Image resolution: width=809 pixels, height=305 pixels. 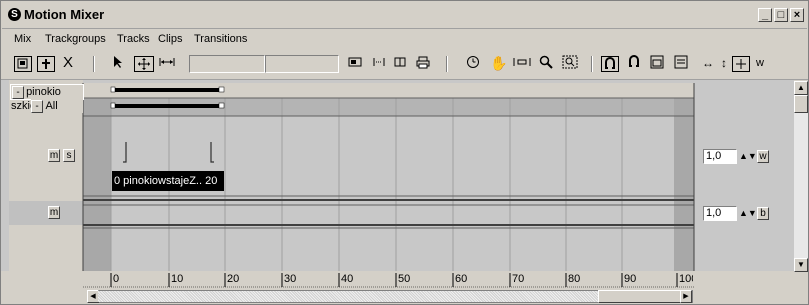 What do you see at coordinates (22, 39) in the screenshot?
I see `menu-mix: Mix` at bounding box center [22, 39].